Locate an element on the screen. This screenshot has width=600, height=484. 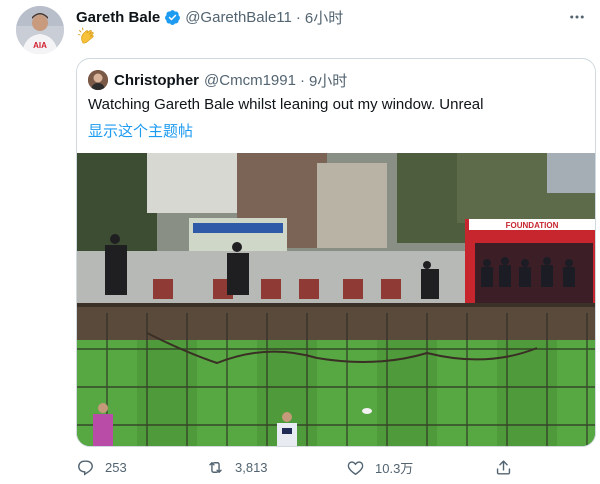
author-avatar: AIA is located at coordinates (40, 30).